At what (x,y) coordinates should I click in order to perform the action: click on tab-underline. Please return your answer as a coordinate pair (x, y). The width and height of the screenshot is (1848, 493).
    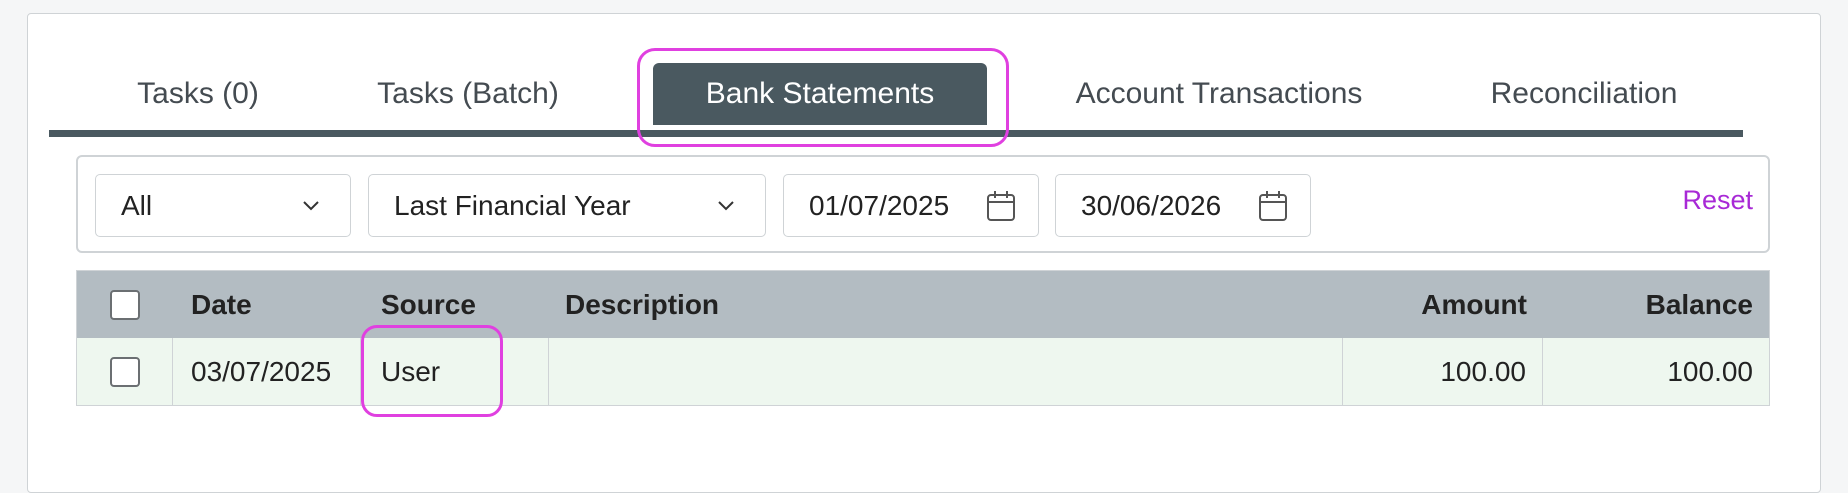
    Looking at the image, I should click on (896, 133).